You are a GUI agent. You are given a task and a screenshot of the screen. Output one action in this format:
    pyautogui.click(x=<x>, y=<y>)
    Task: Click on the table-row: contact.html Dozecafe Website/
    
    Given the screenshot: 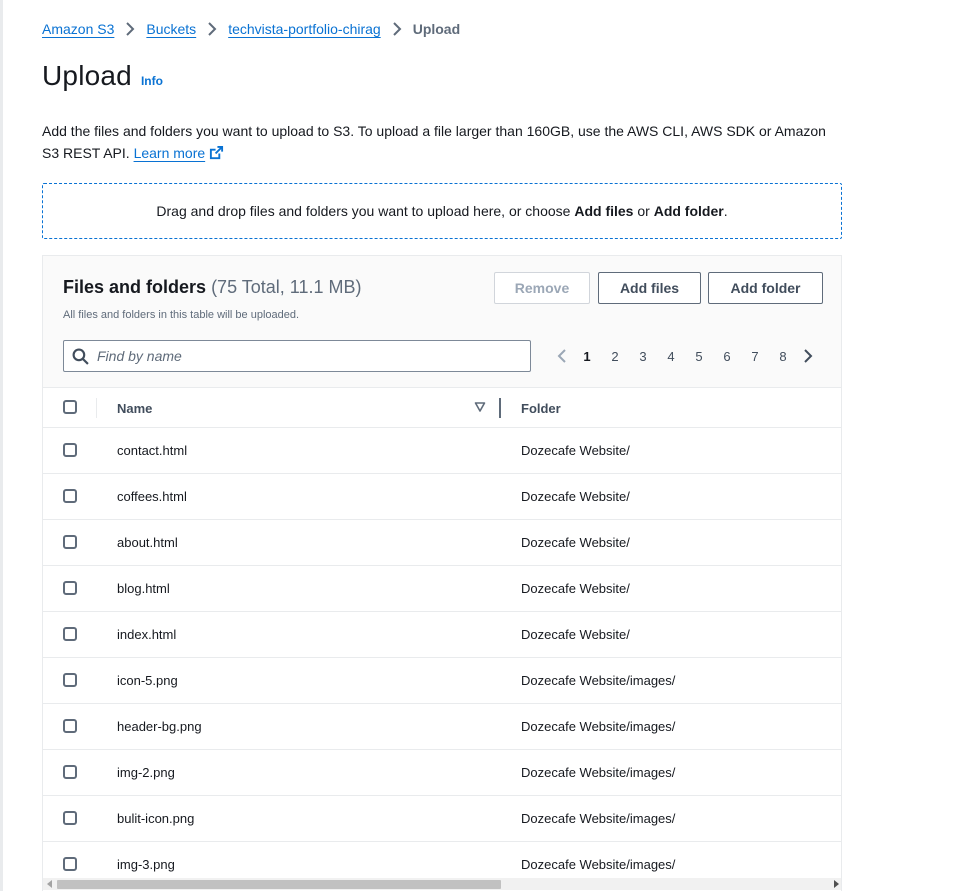 What is the action you would take?
    pyautogui.click(x=442, y=451)
    